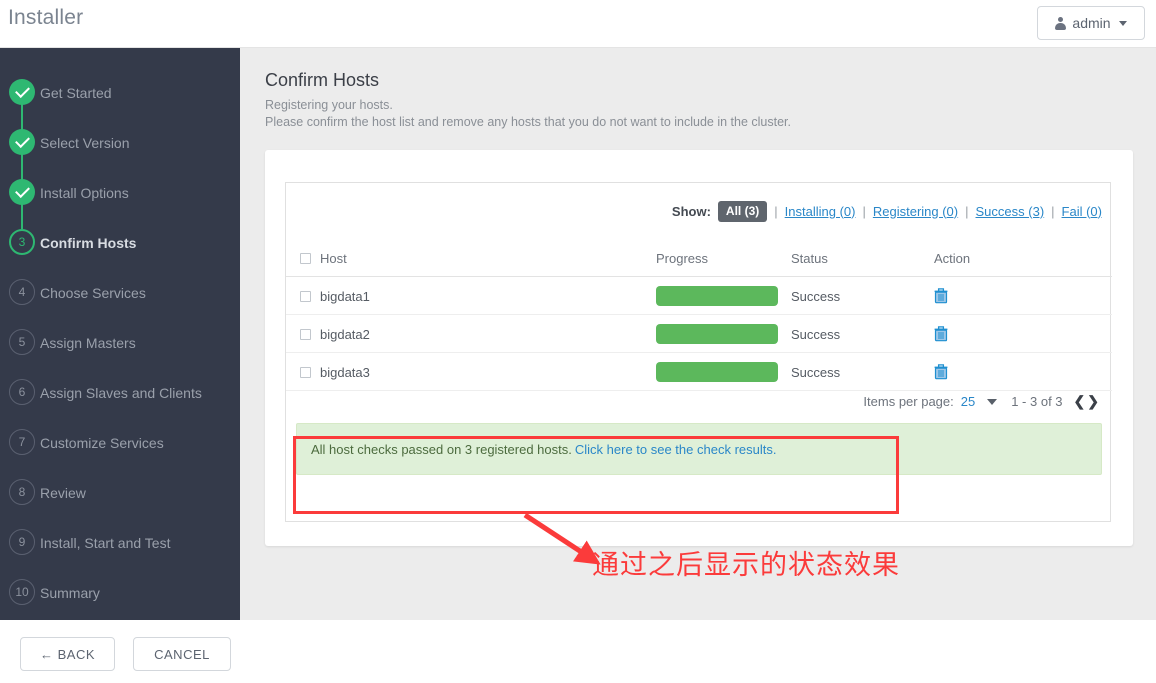 Image resolution: width=1156 pixels, height=683 pixels. Describe the element at coordinates (63, 493) in the screenshot. I see `sidebar-step-label: Review` at that location.